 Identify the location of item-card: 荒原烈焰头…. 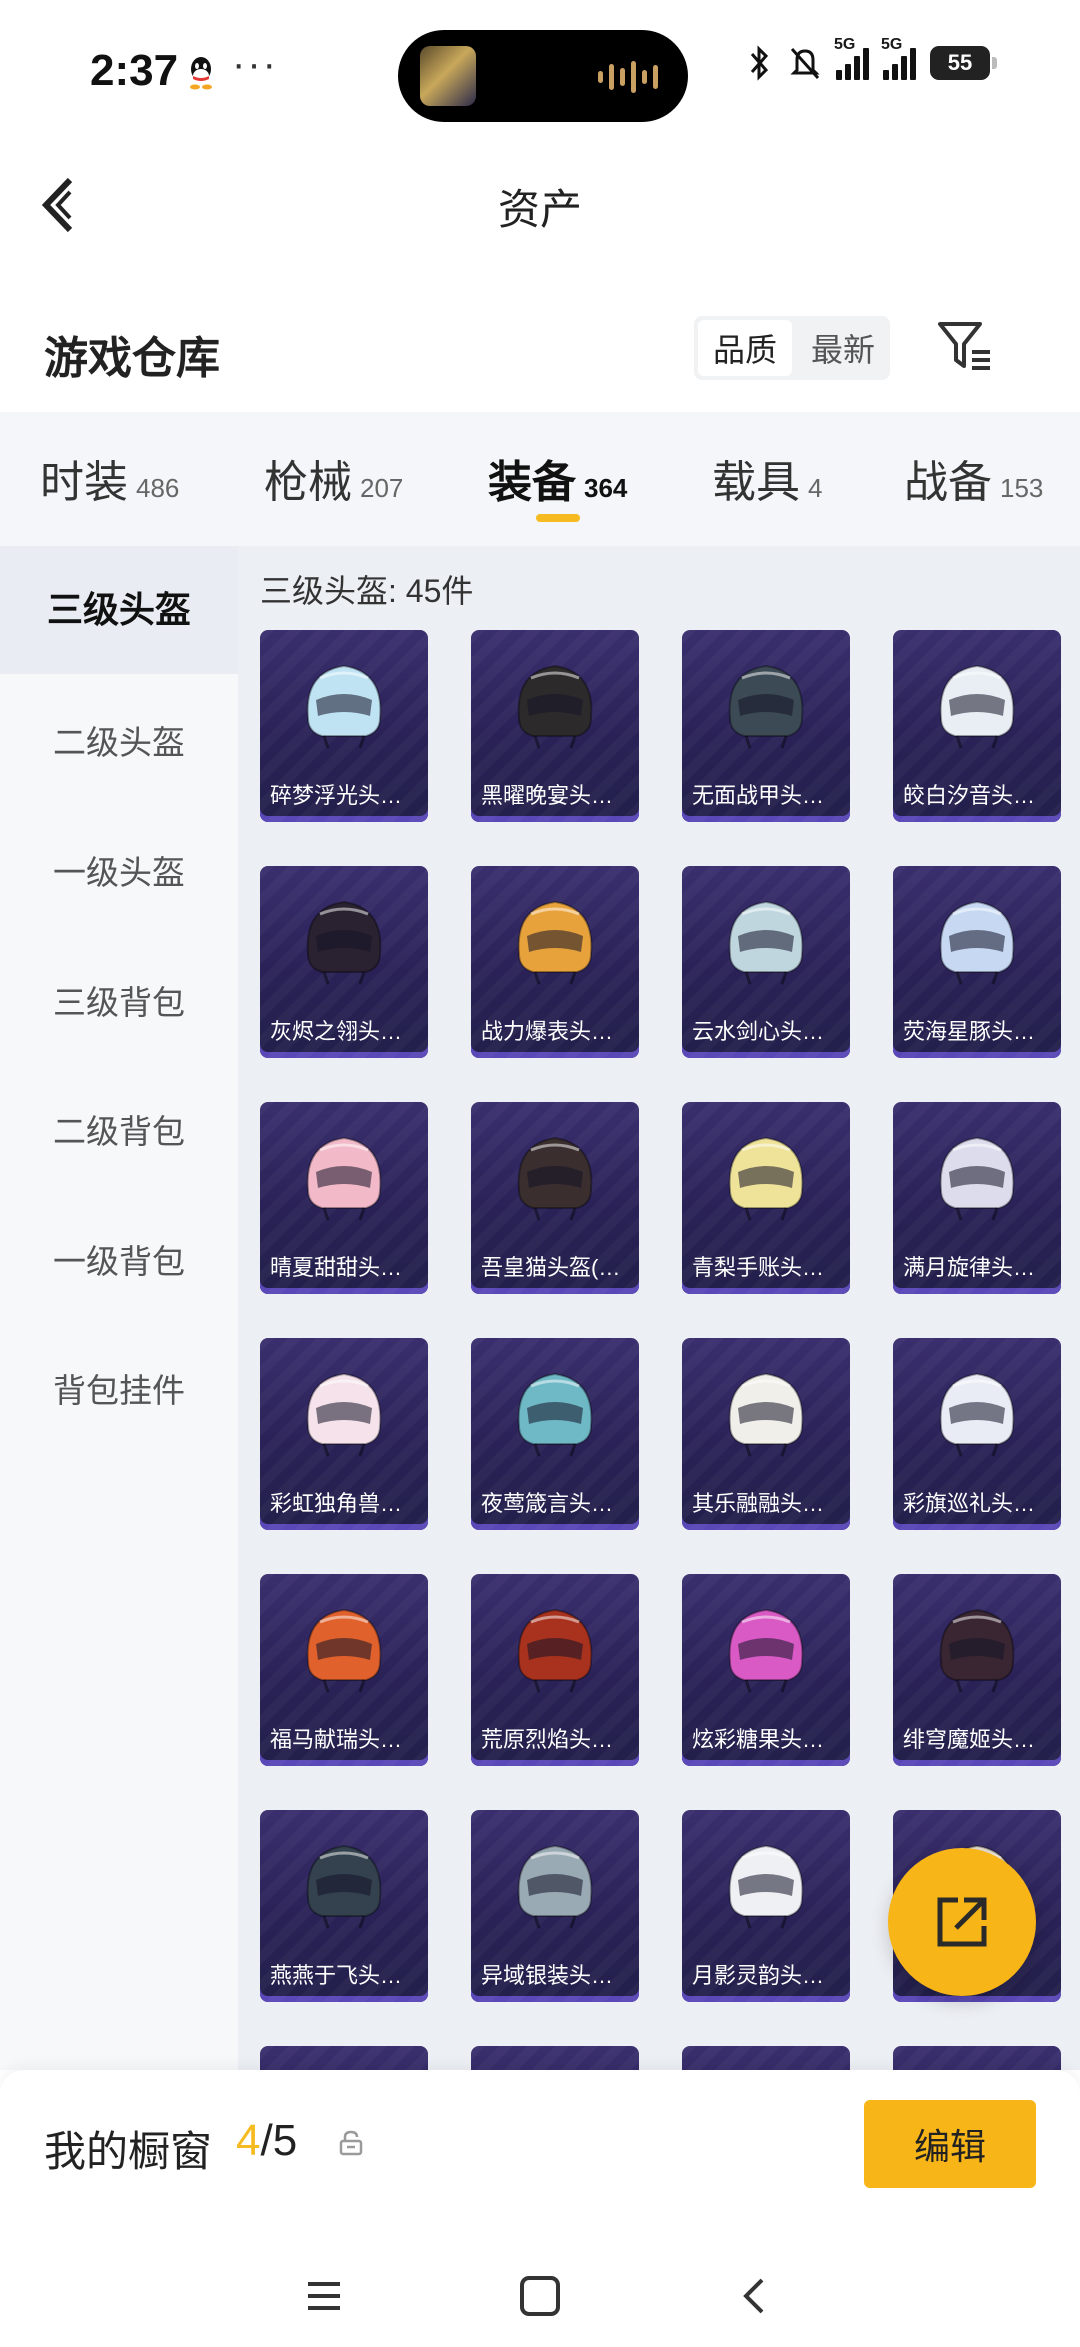
(555, 1670).